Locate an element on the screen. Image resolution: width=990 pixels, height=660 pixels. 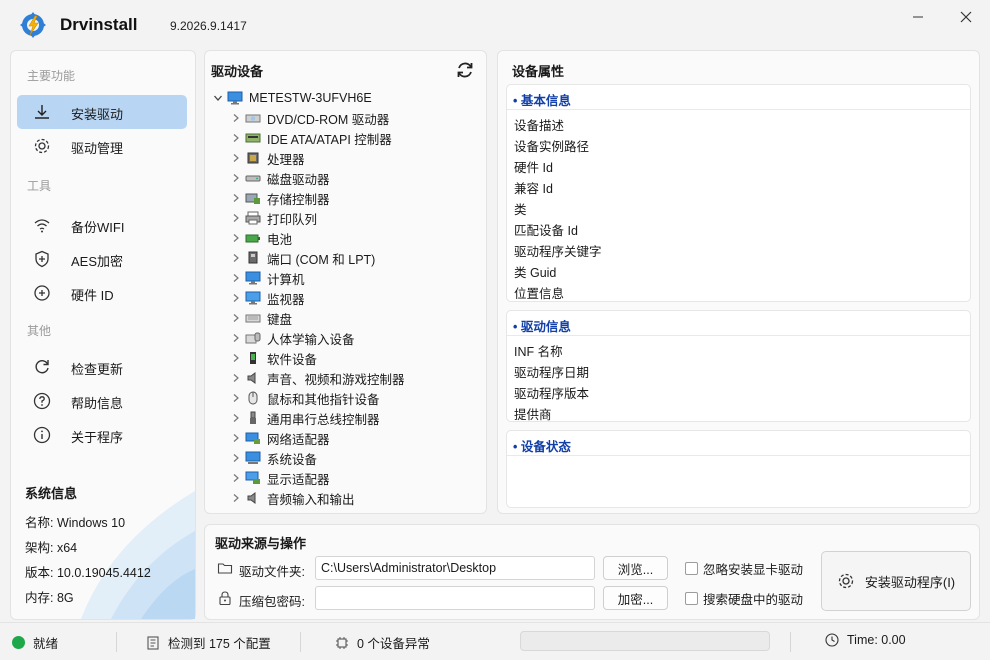
tree-item: 软件设备 is located at coordinates (274, 358).